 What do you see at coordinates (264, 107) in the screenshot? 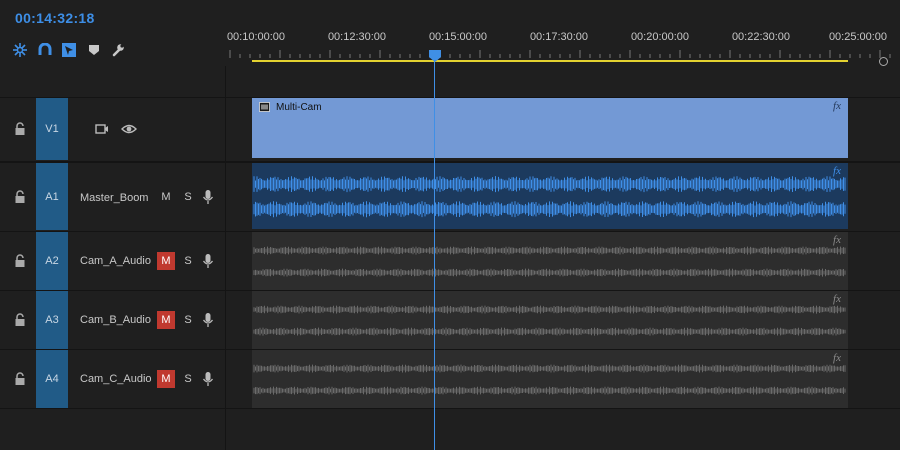
I see `multicam-icon` at bounding box center [264, 107].